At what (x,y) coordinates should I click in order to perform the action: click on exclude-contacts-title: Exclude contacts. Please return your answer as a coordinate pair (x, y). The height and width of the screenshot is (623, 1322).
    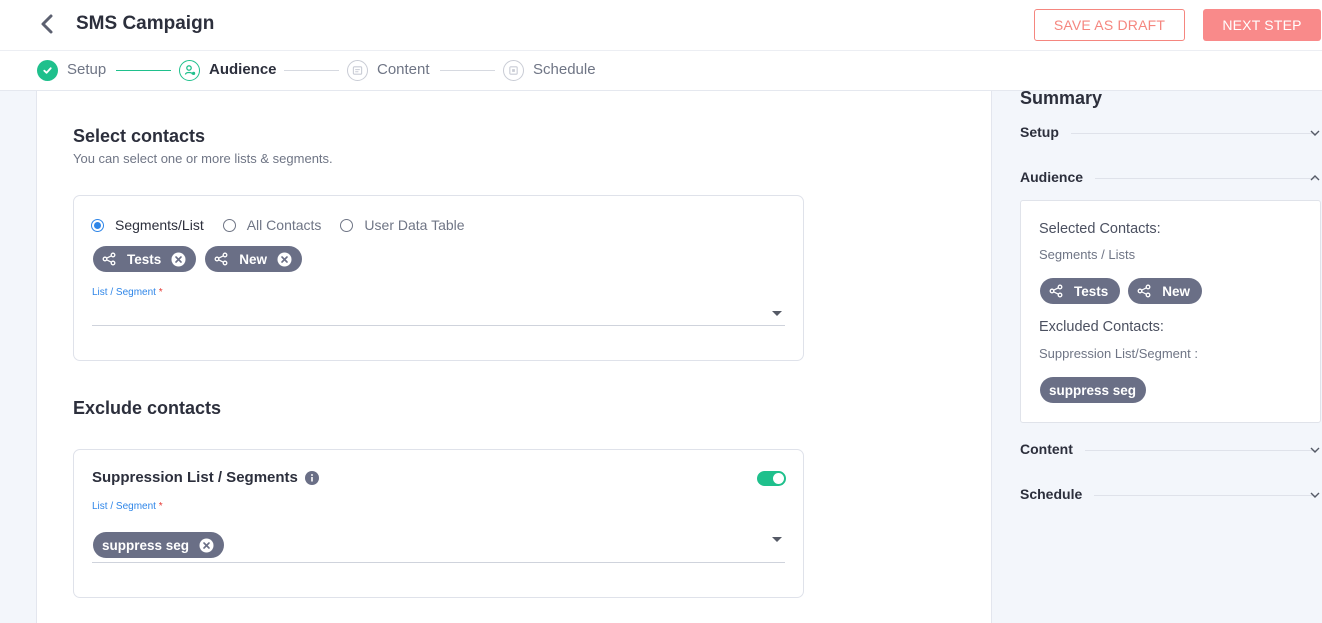
    Looking at the image, I should click on (147, 408).